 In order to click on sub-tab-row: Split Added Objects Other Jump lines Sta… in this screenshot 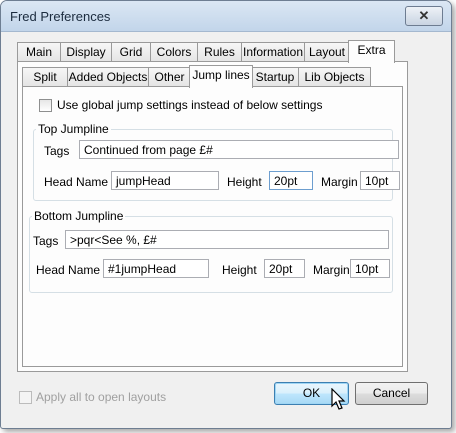, I will do `click(207, 76)`.